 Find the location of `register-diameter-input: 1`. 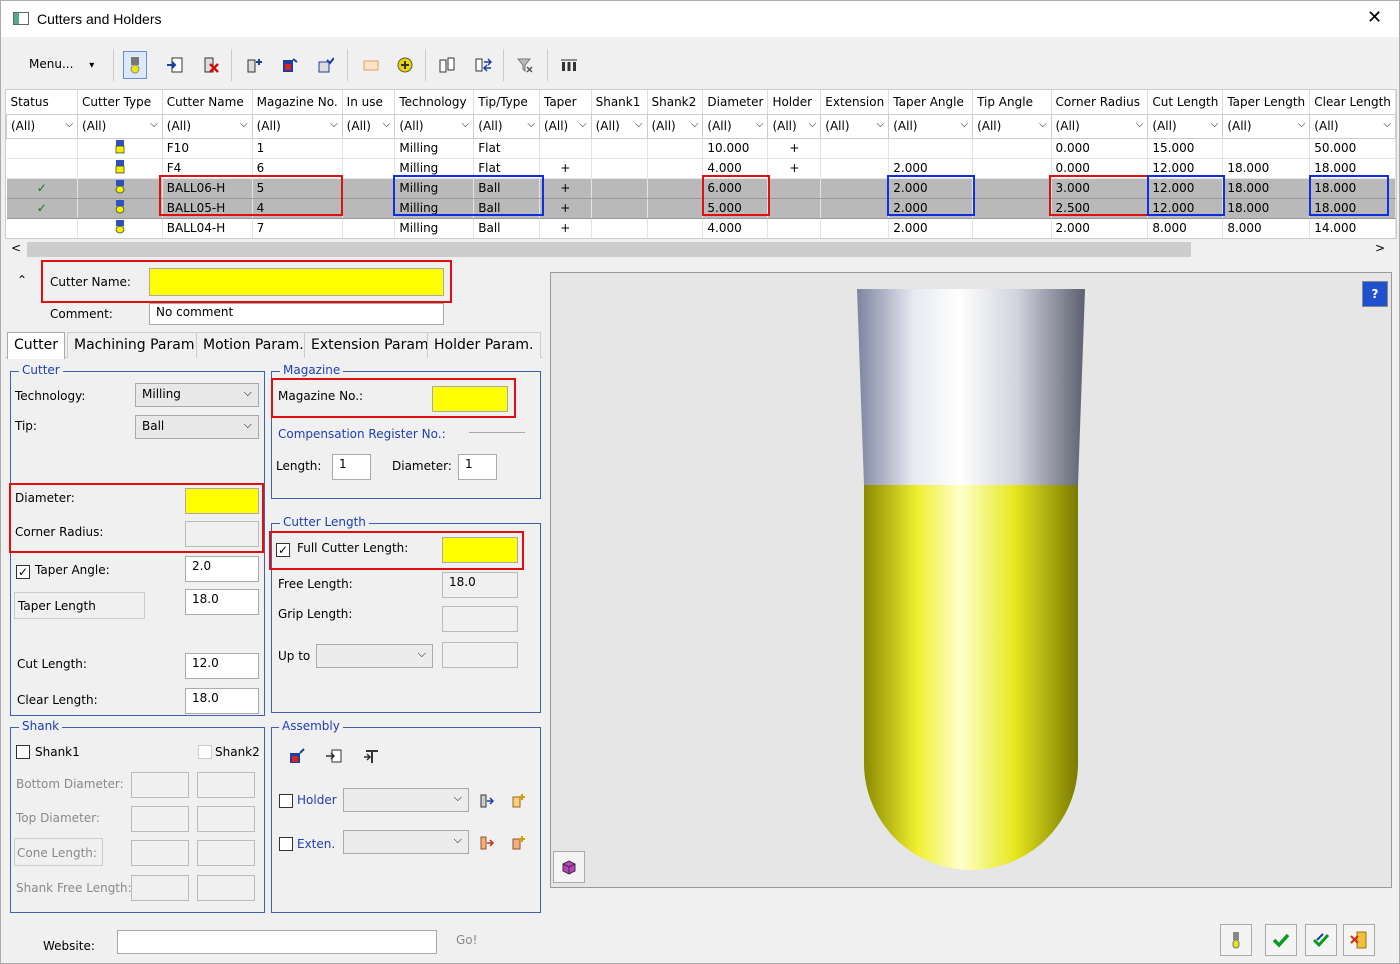

register-diameter-input: 1 is located at coordinates (477, 467).